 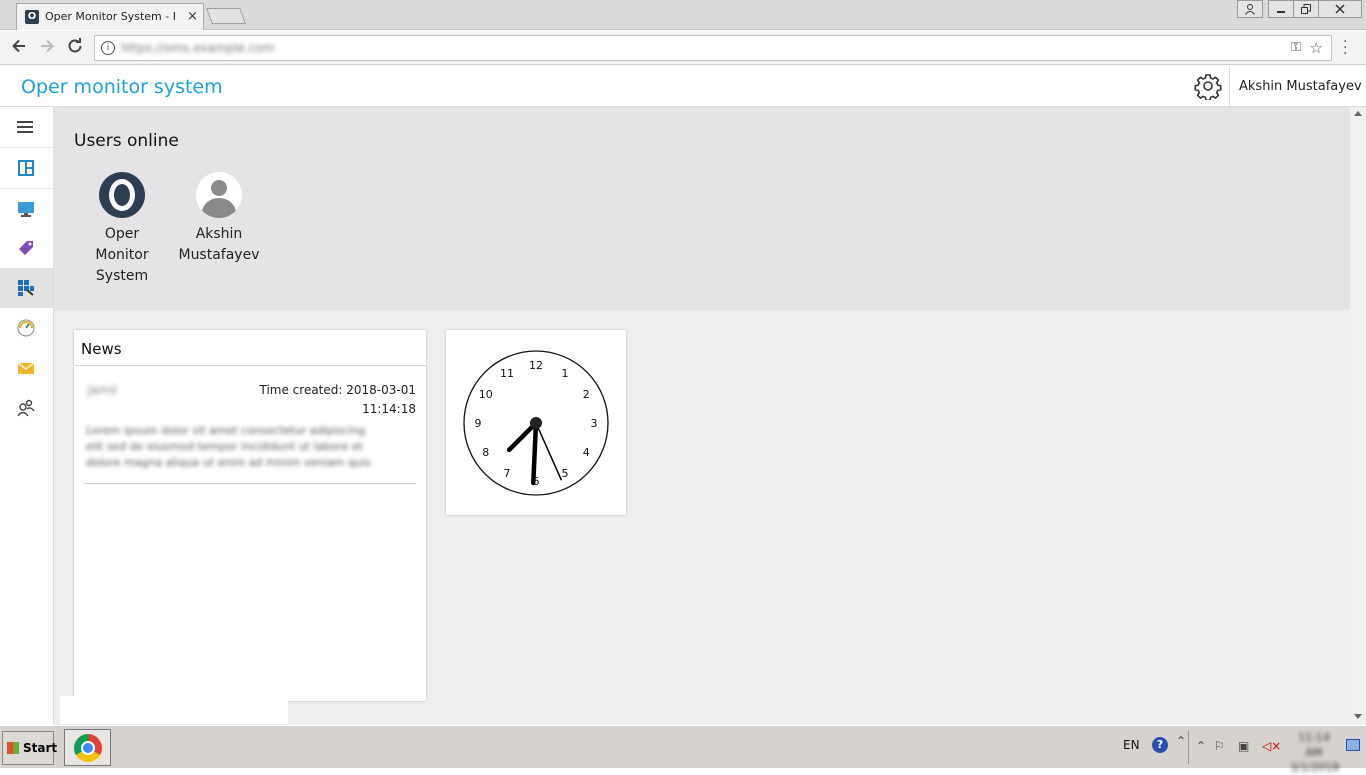 I want to click on news-divider, so click(x=250, y=483).